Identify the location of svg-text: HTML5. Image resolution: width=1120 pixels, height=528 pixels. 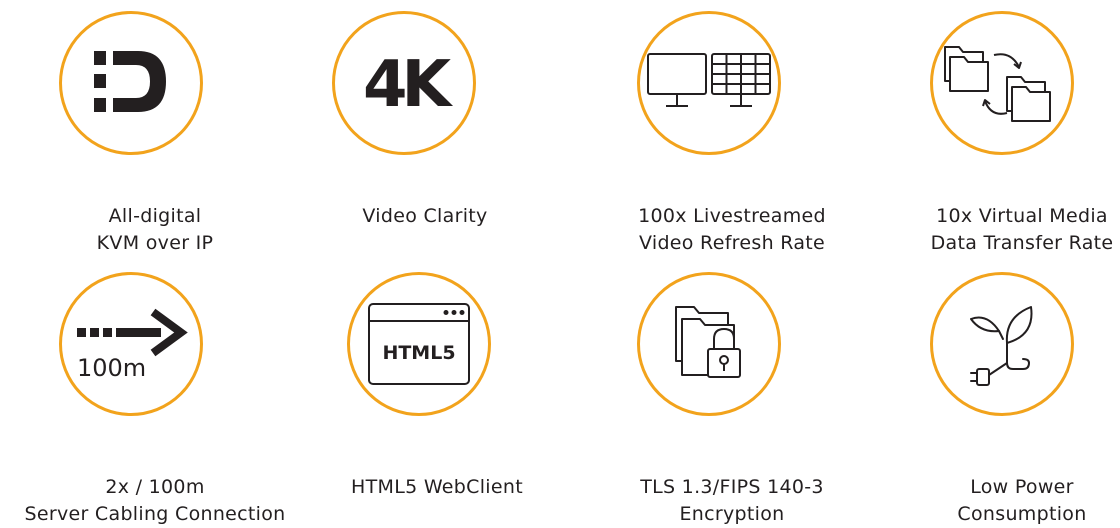
(418, 353).